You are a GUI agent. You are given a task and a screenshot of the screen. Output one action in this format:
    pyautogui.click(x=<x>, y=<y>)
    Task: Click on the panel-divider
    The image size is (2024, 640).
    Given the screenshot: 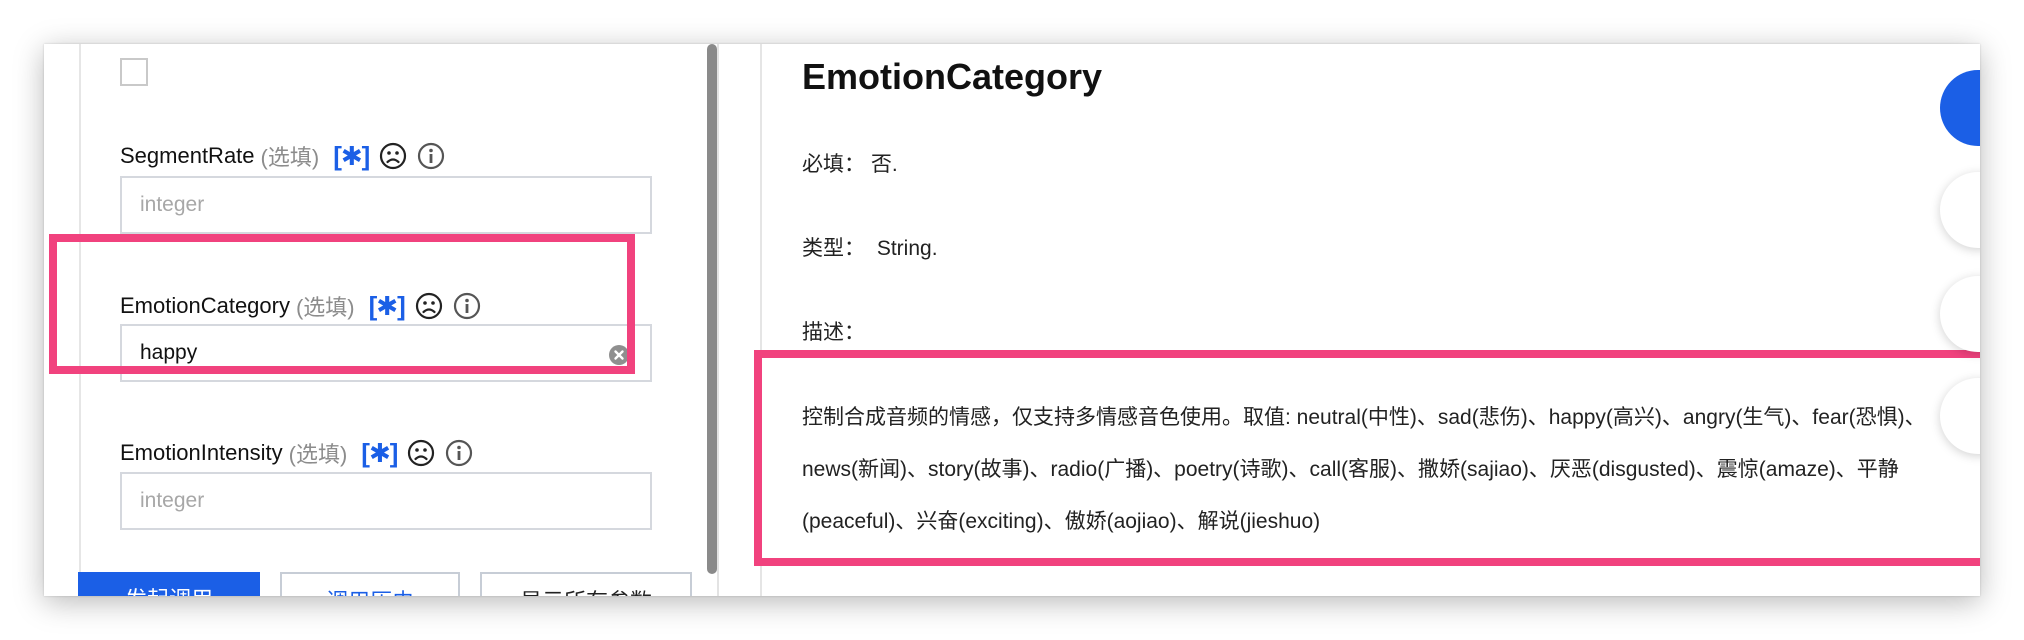 What is the action you would take?
    pyautogui.click(x=718, y=320)
    